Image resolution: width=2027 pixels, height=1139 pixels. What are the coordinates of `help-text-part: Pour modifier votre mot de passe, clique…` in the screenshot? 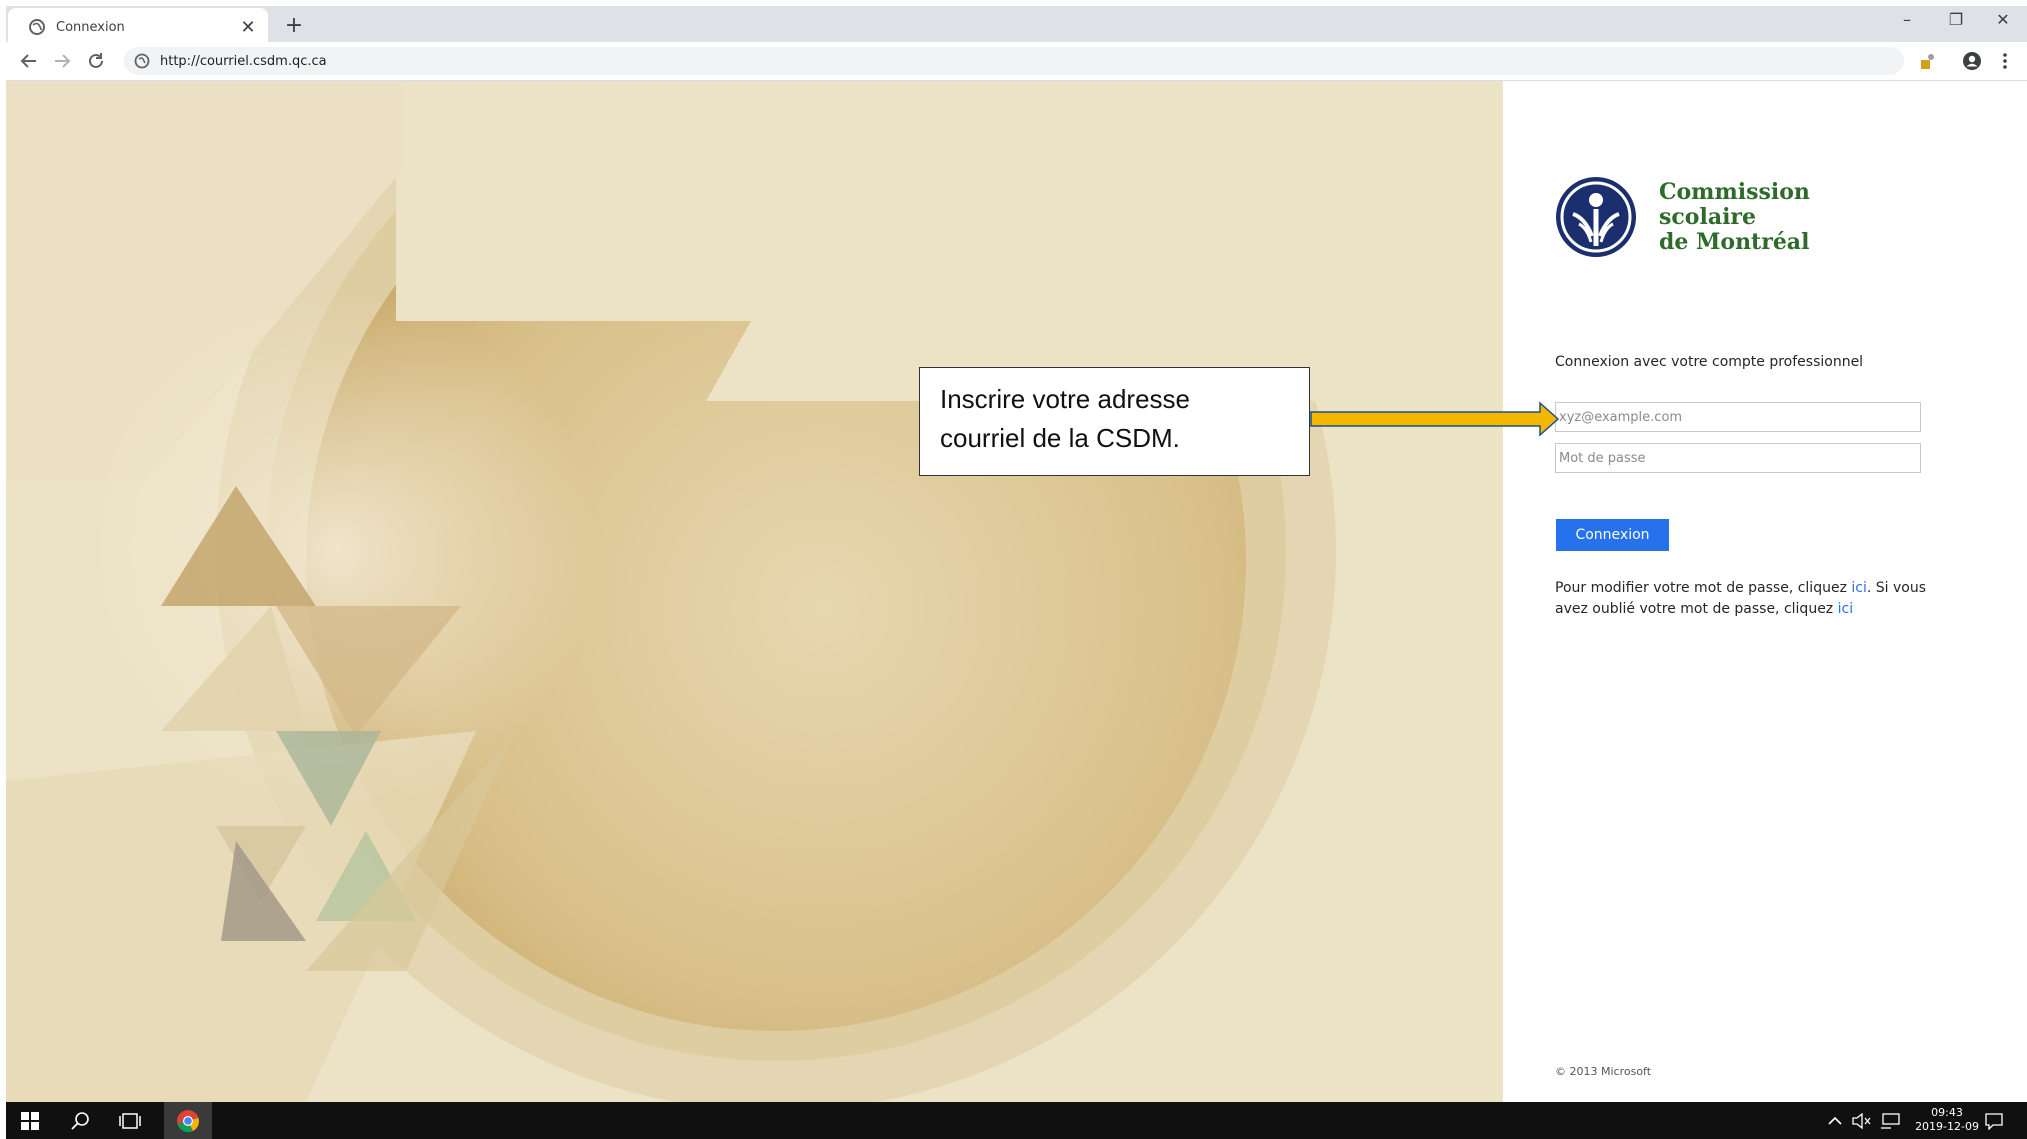 It's located at (1703, 588).